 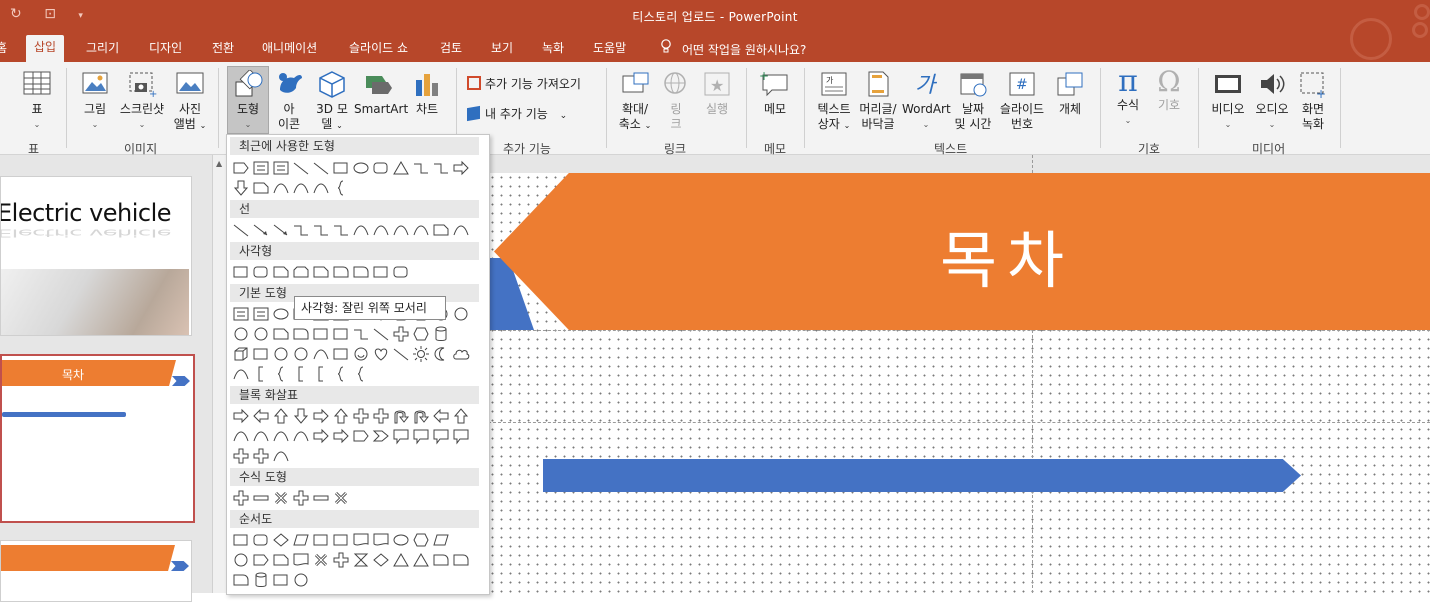 I want to click on symbol-button: Ω 기호, so click(x=1169, y=89).